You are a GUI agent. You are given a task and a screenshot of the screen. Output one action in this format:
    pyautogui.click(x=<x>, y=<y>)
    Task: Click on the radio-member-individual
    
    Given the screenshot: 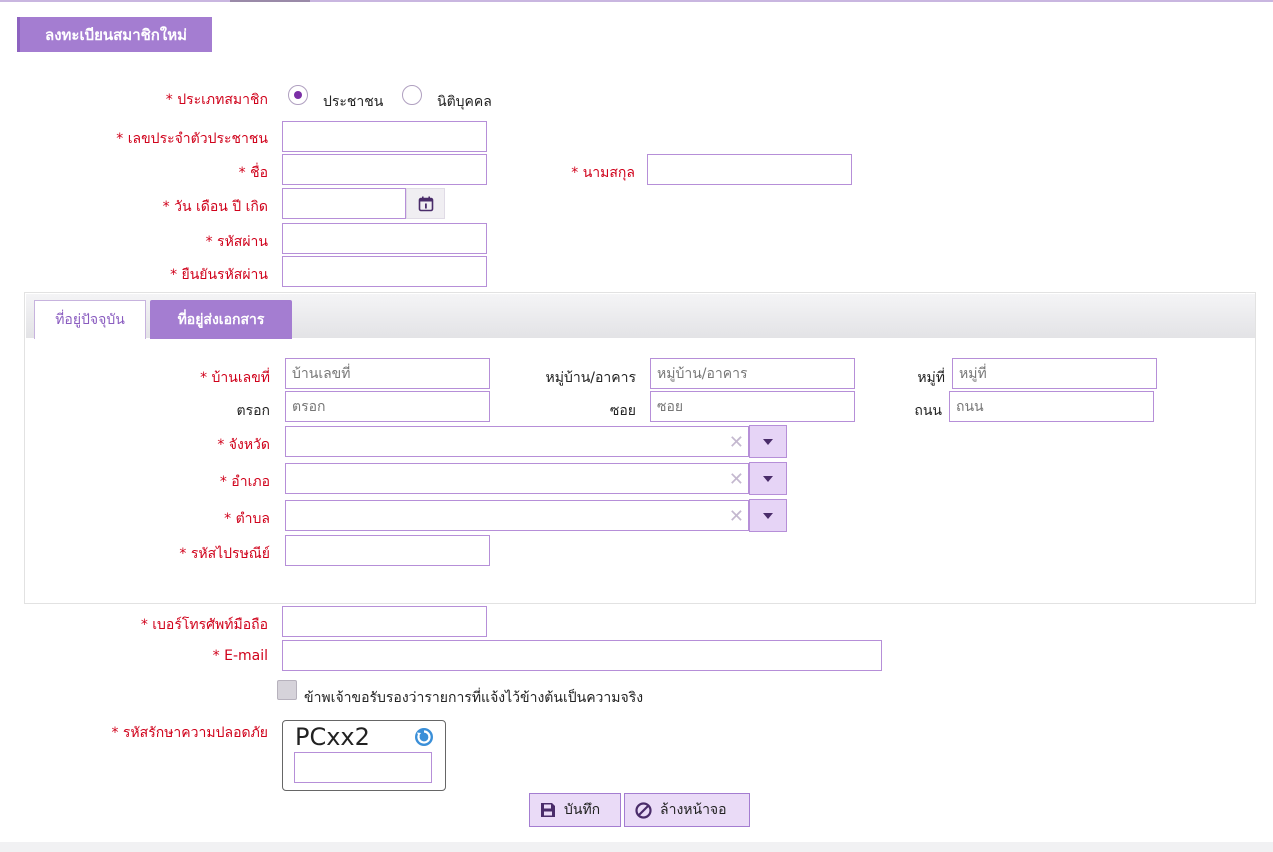 What is the action you would take?
    pyautogui.click(x=298, y=95)
    